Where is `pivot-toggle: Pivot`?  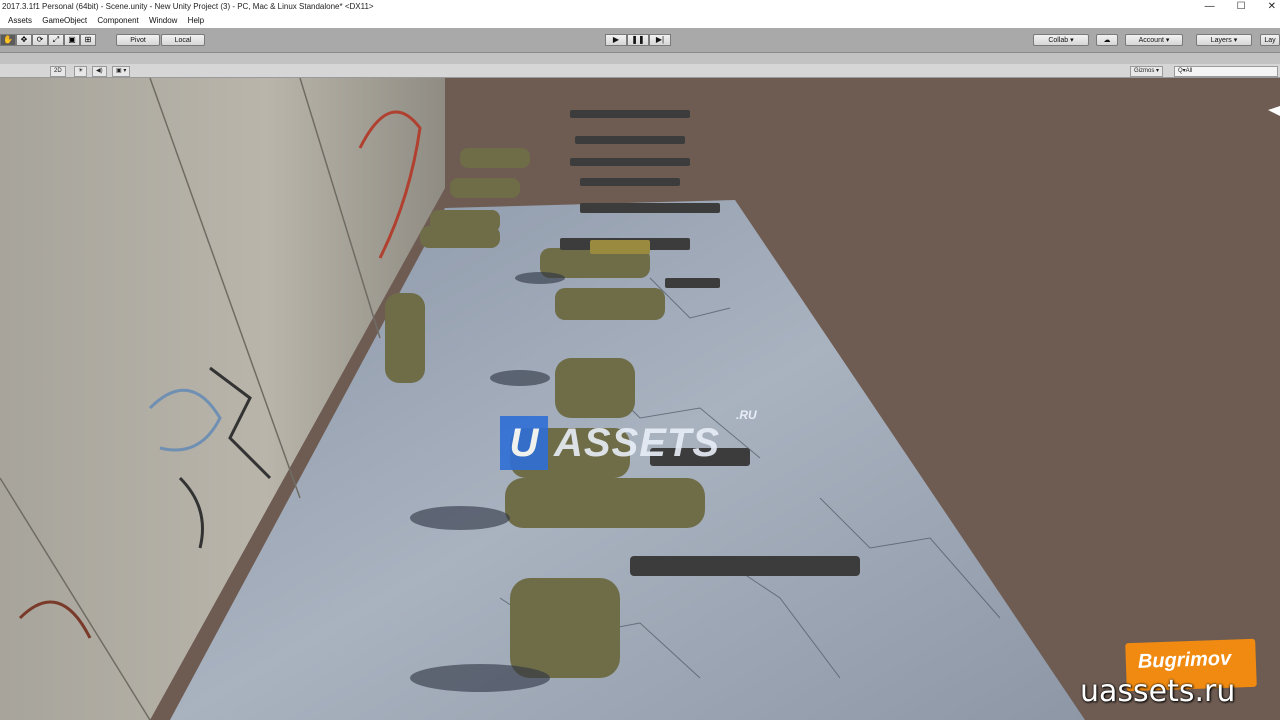 pivot-toggle: Pivot is located at coordinates (138, 40).